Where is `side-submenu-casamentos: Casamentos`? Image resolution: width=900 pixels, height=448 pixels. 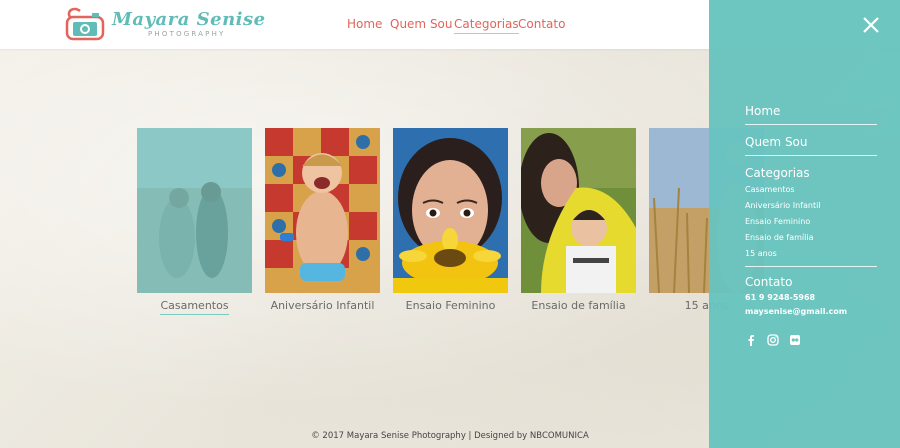 side-submenu-casamentos: Casamentos is located at coordinates (811, 190).